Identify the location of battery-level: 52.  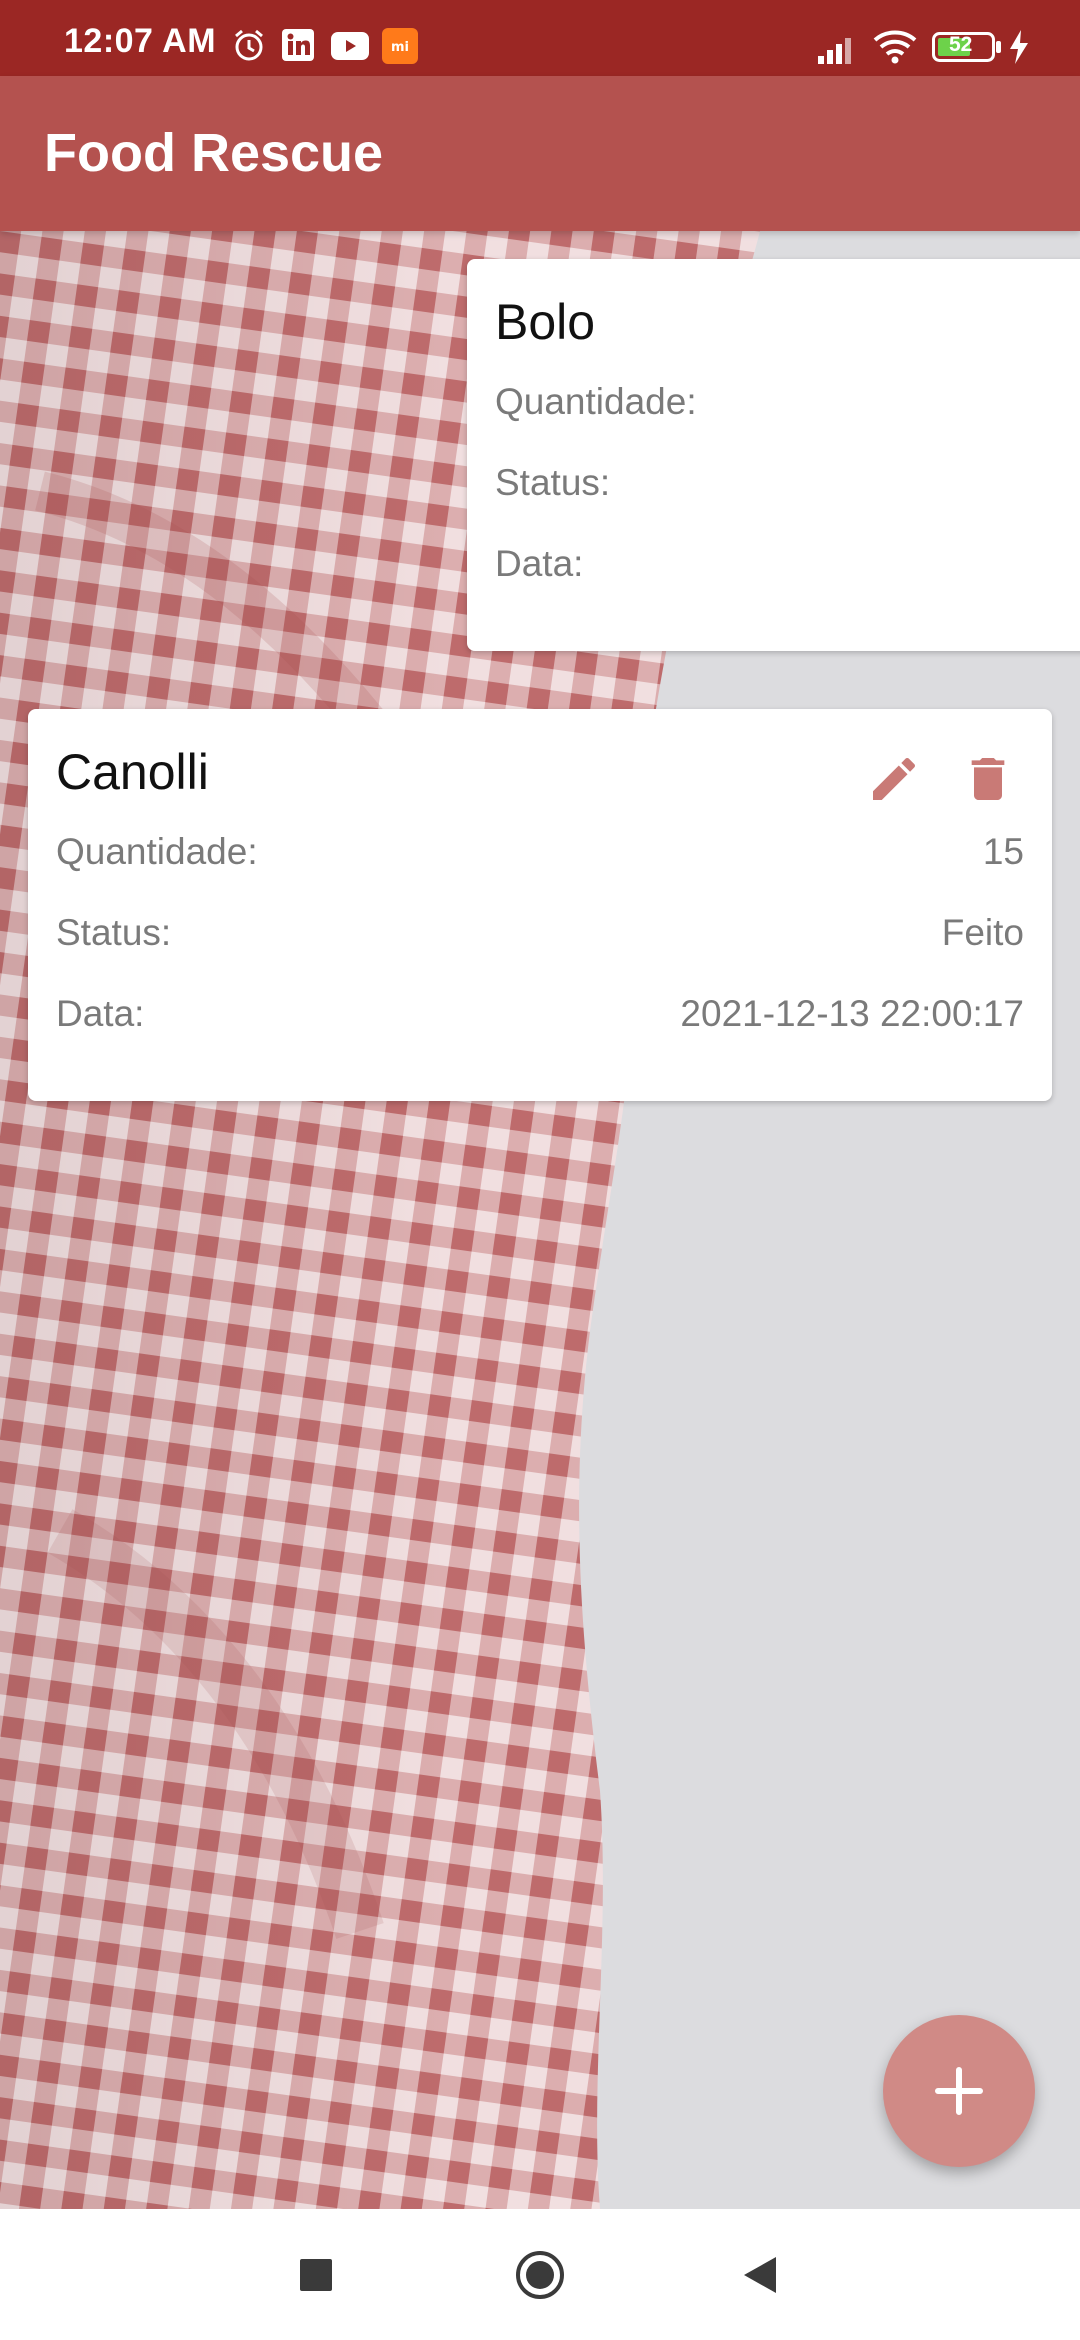
(961, 44).